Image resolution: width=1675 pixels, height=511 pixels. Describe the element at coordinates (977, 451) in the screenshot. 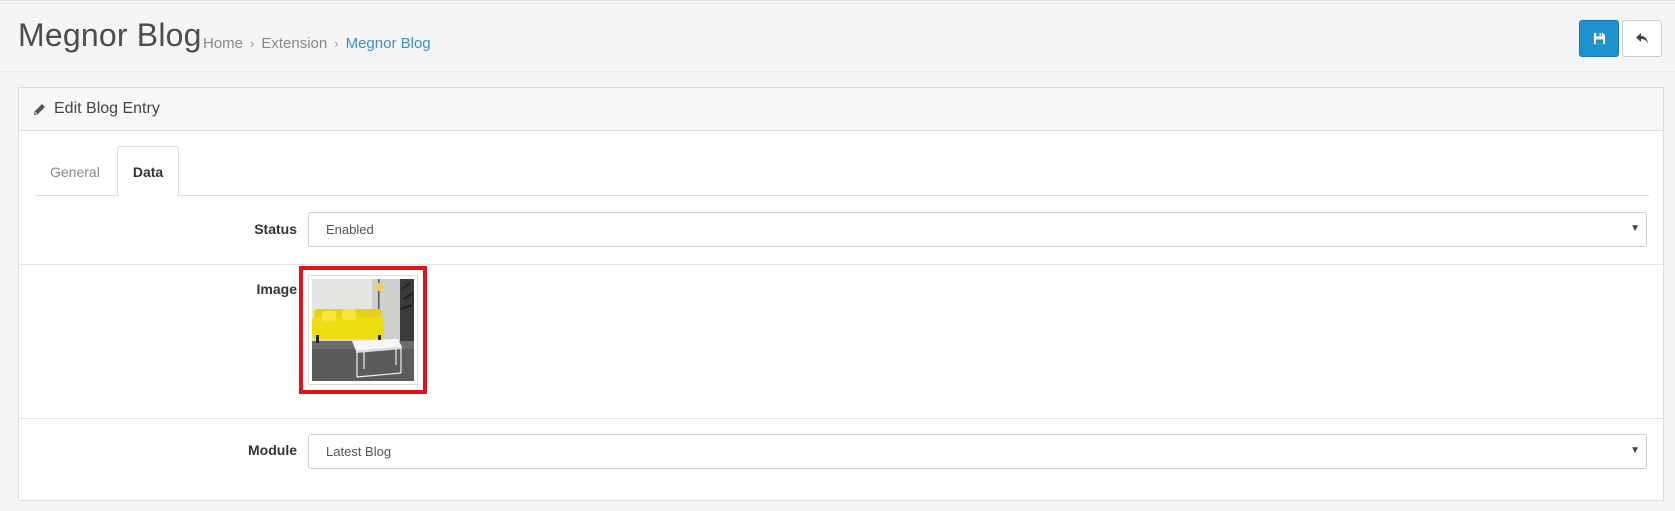

I see `module-select: Latest Blog ▼` at that location.